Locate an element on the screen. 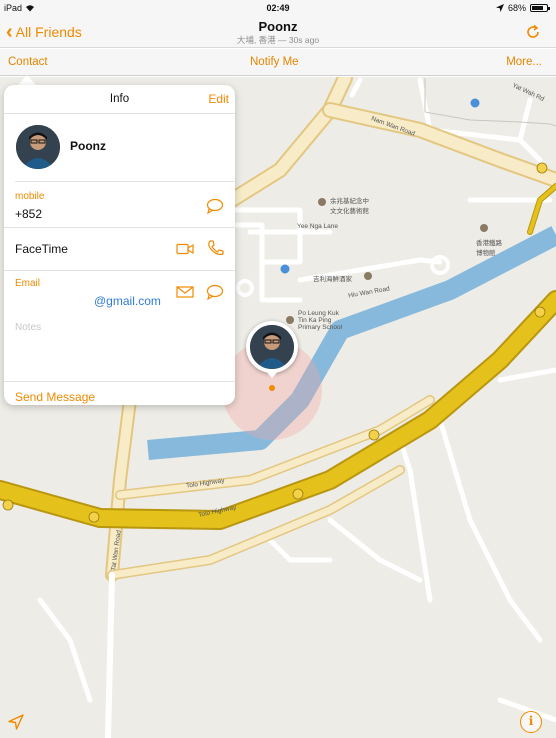 The width and height of the screenshot is (556, 738). edit-button: Edit is located at coordinates (218, 99).